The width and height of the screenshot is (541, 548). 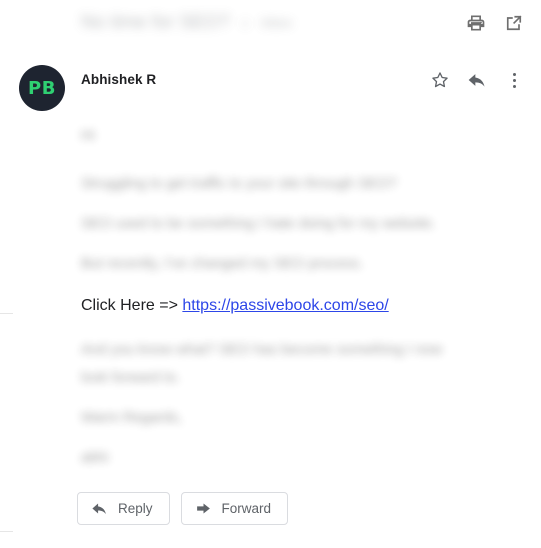 I want to click on forward-button: Forward, so click(x=234, y=508).